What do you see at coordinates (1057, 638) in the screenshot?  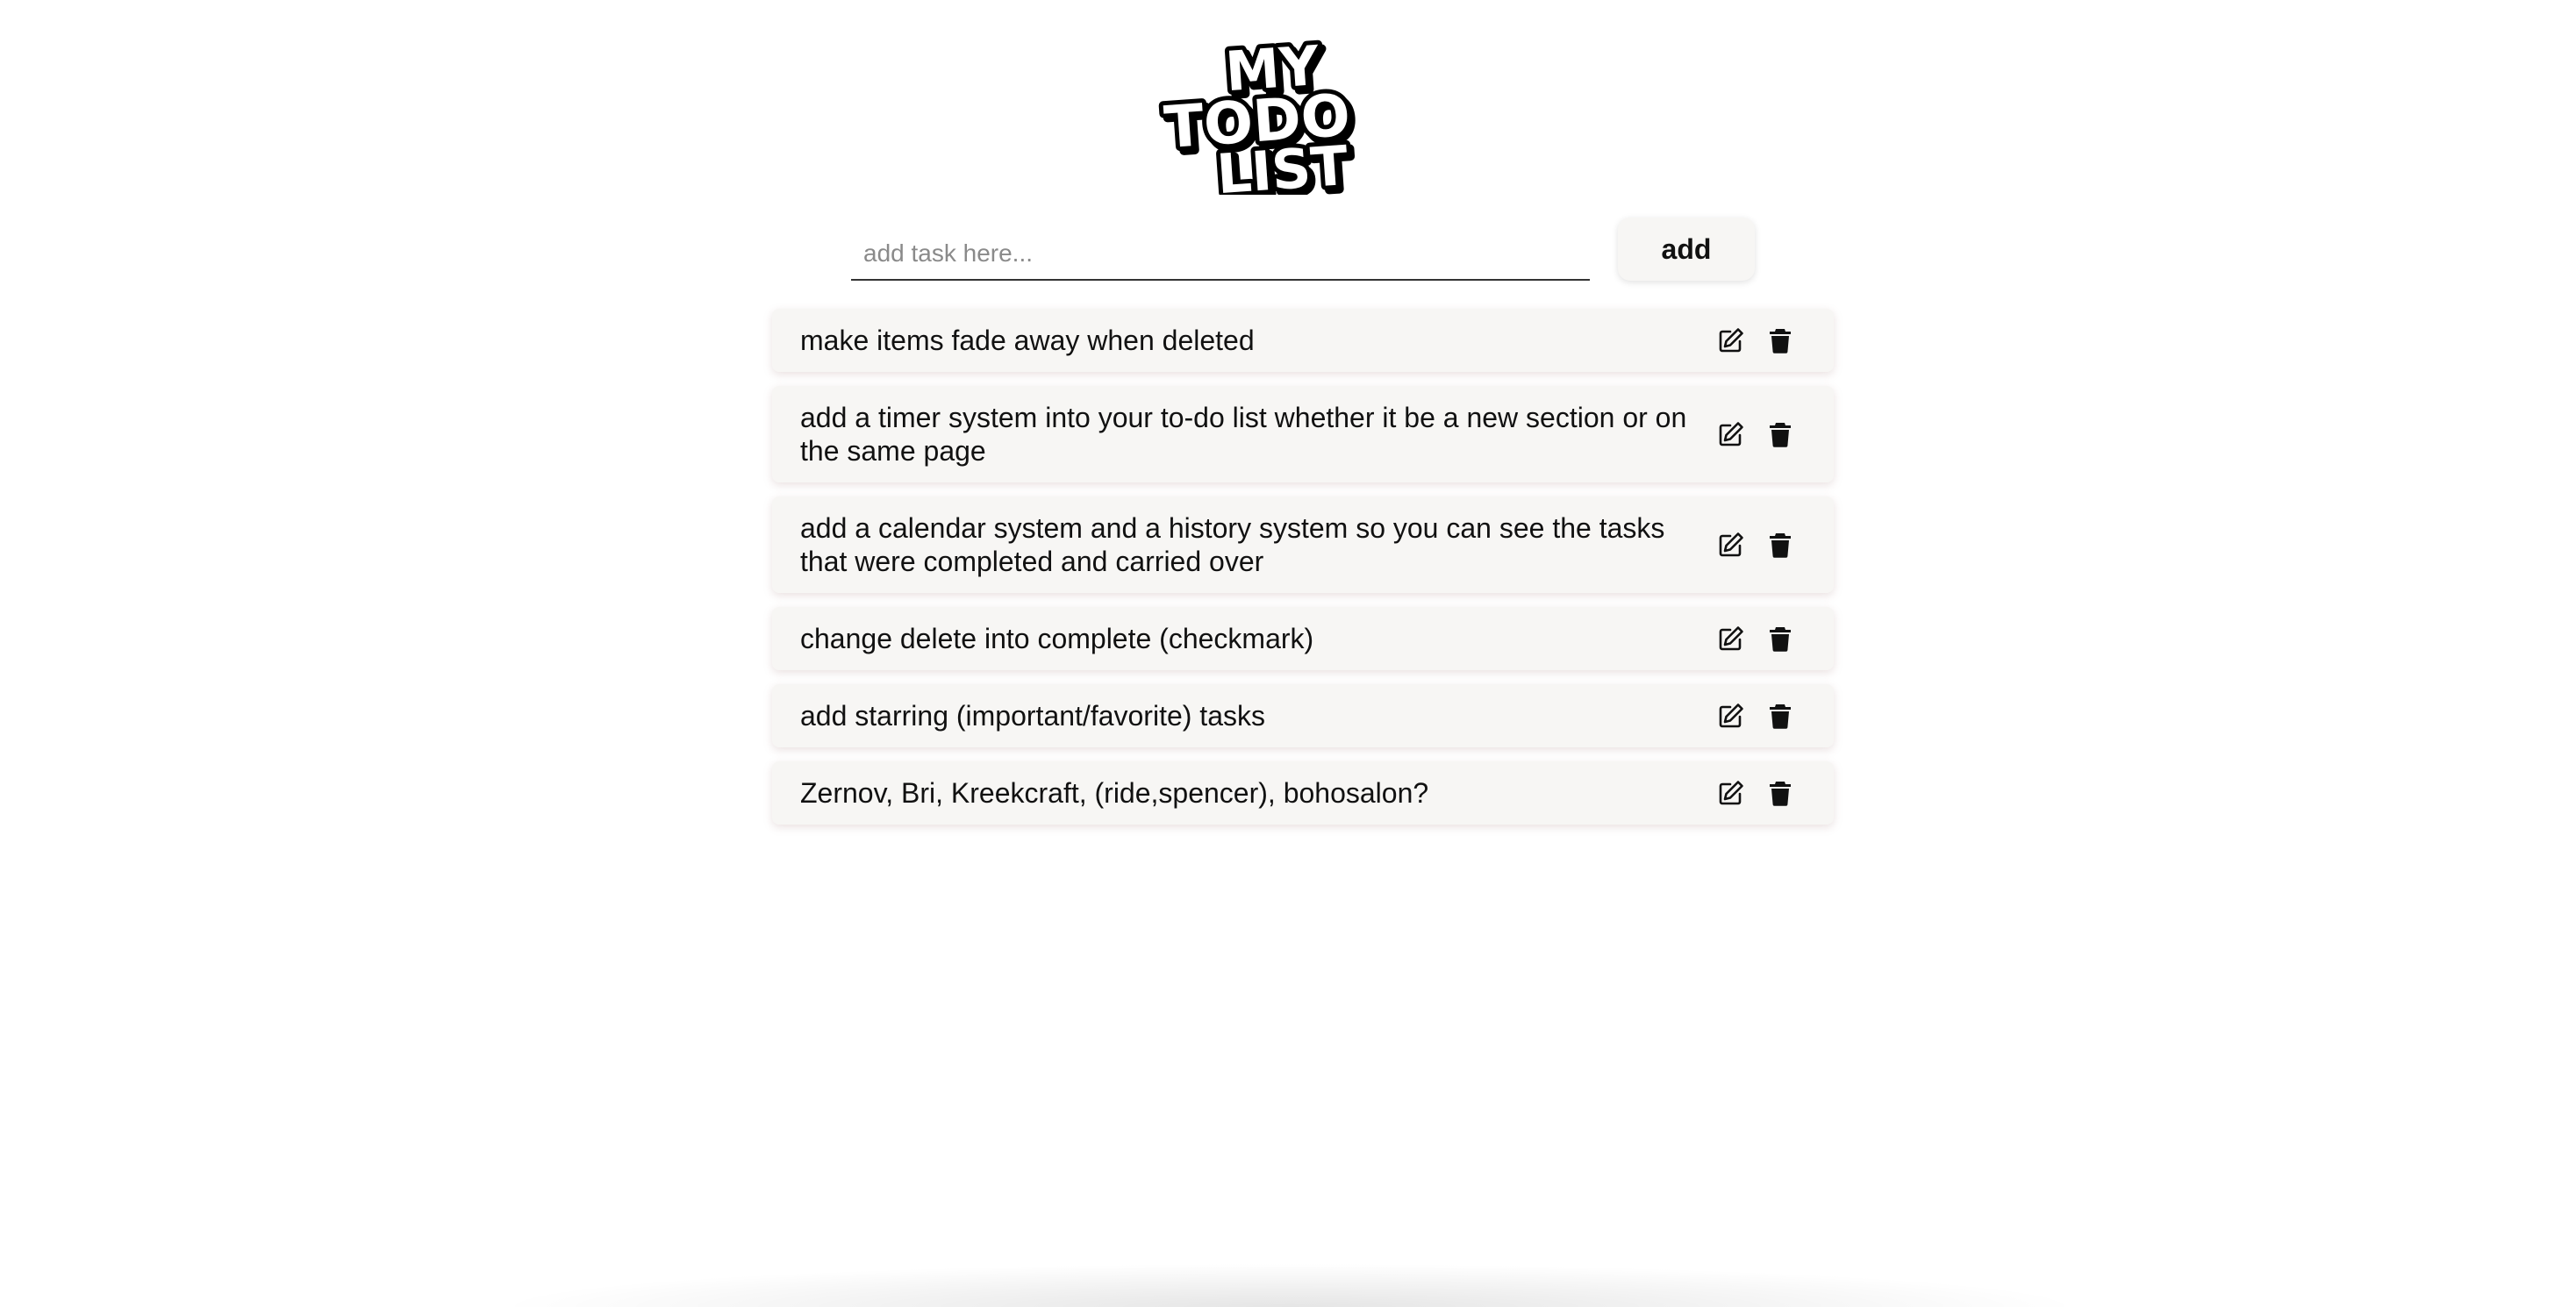 I see `task-text: change delete into complete (checkmark)` at bounding box center [1057, 638].